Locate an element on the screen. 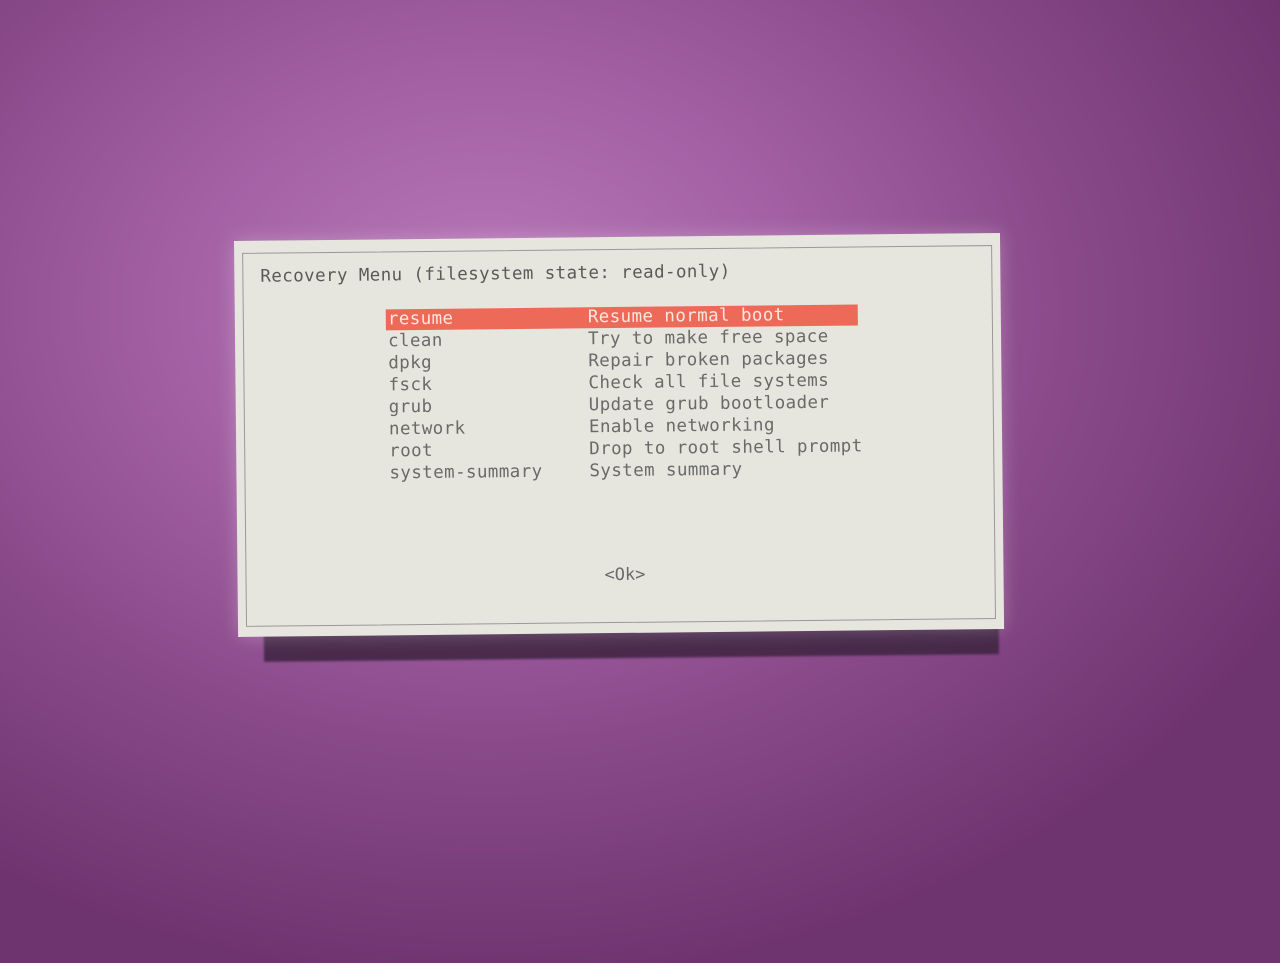  menu-item-key: clean is located at coordinates (415, 341).